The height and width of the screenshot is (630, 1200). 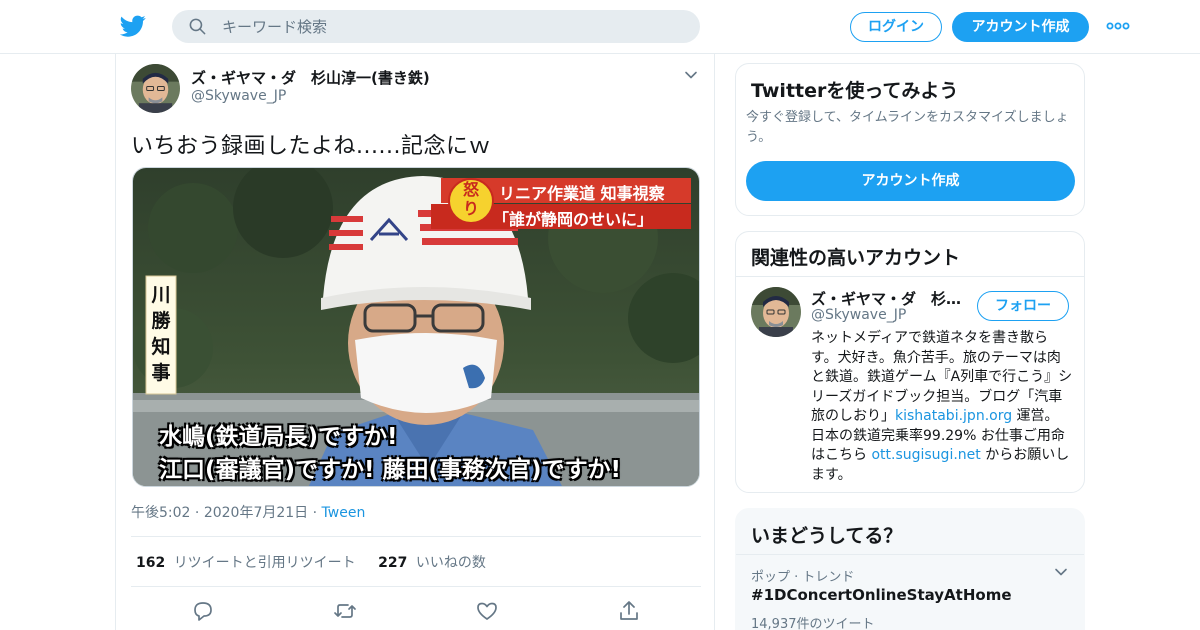 What do you see at coordinates (150, 563) in the screenshot?
I see `retweet-count: 162` at bounding box center [150, 563].